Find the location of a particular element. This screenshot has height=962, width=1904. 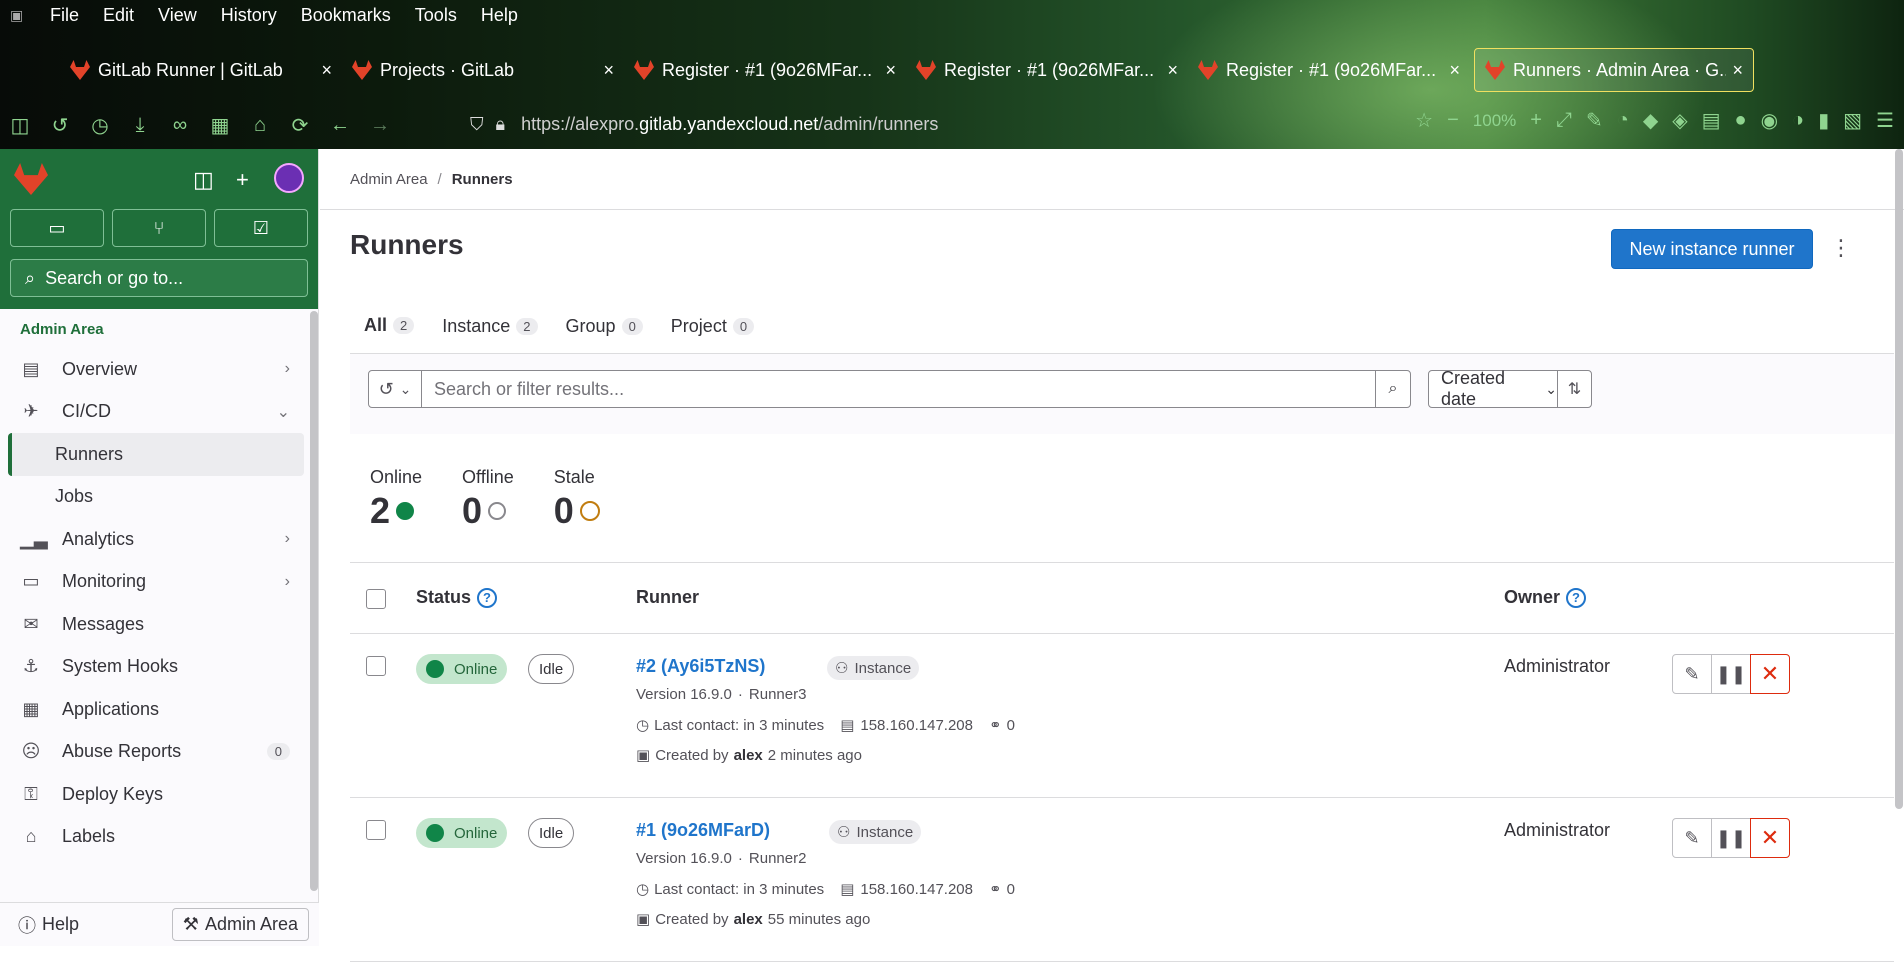

forward-icon: → is located at coordinates (380, 125).